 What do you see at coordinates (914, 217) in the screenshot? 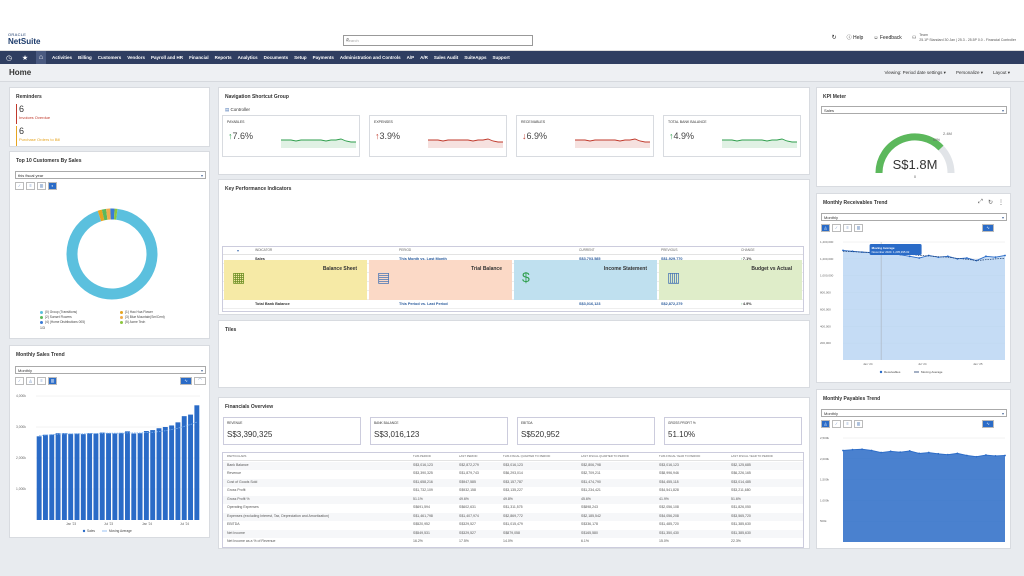
I see `receivables-period-select: Monthly ▾` at bounding box center [914, 217].